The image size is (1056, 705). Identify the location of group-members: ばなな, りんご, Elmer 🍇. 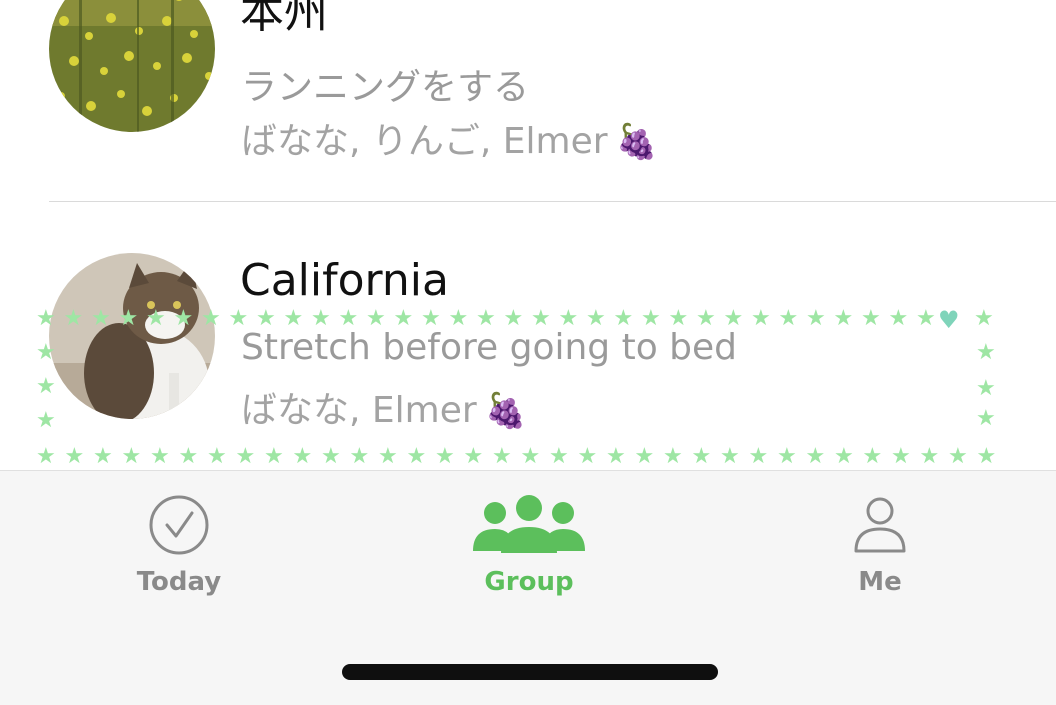
(449, 138).